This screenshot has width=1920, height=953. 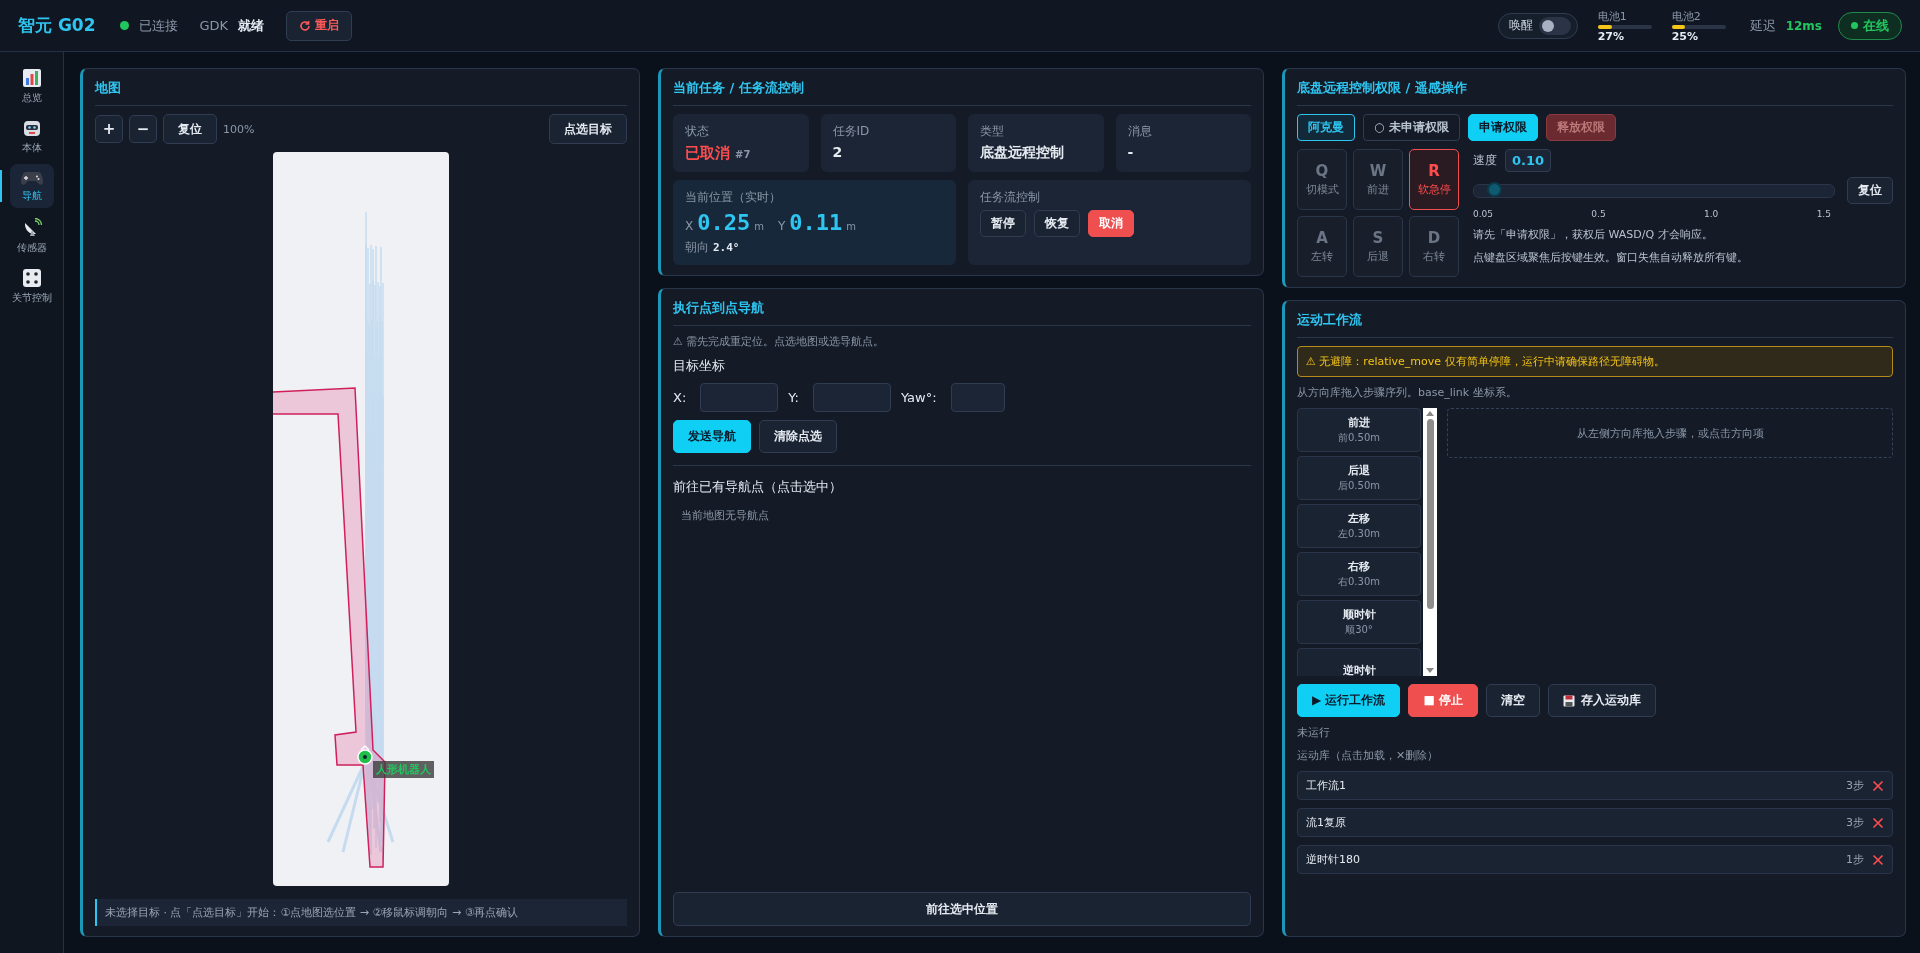 What do you see at coordinates (1333, 859) in the screenshot?
I see `workflow-name: 逆时针180` at bounding box center [1333, 859].